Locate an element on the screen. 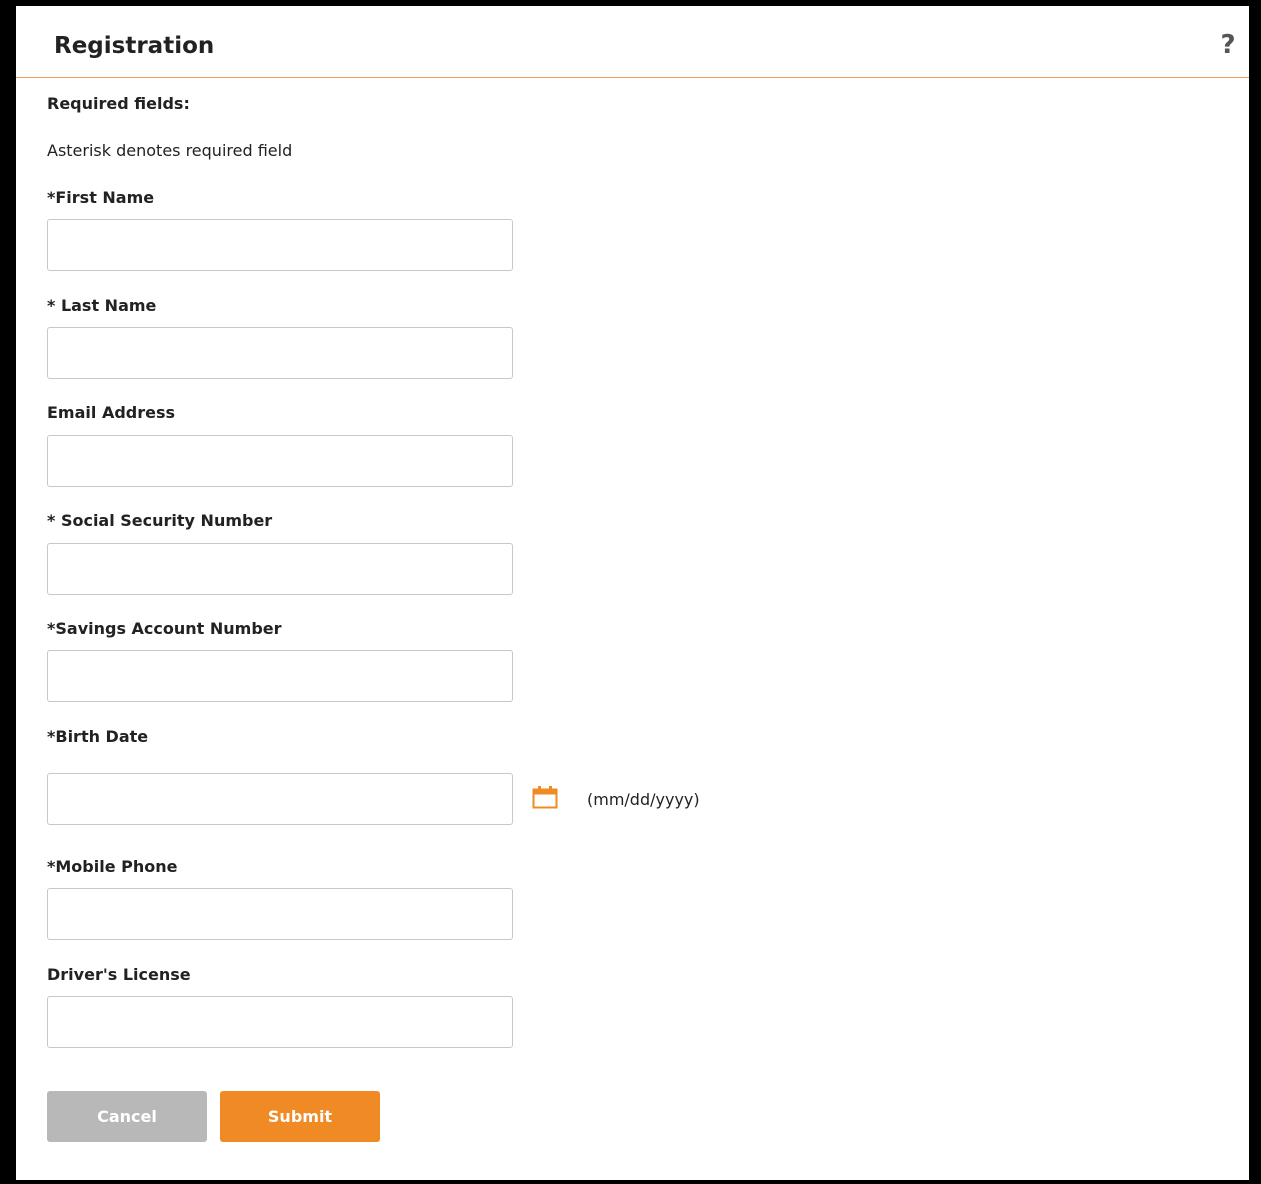  calendar-icon-graphic is located at coordinates (545, 797).